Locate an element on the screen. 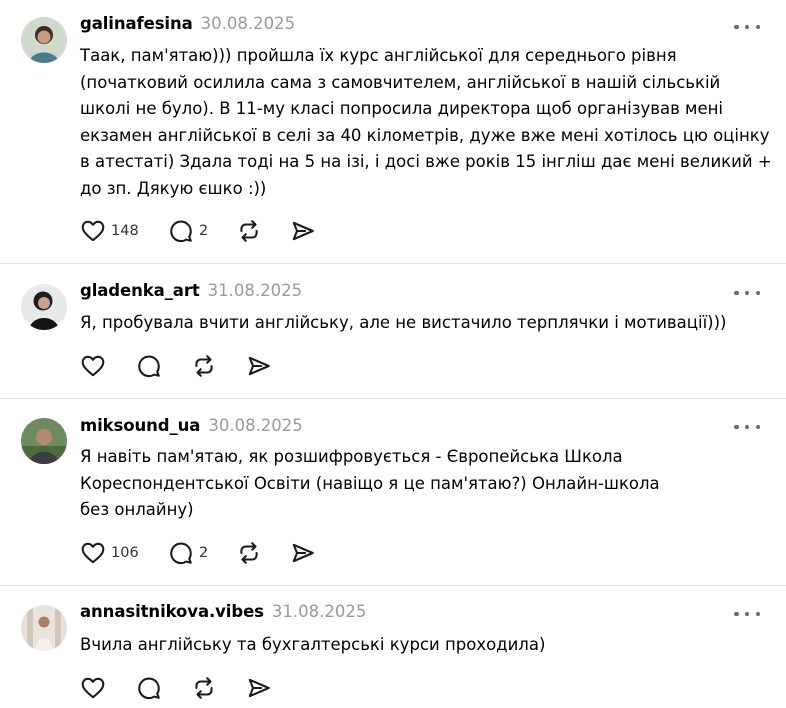 The image size is (786, 708). like-count: 148 is located at coordinates (125, 231).